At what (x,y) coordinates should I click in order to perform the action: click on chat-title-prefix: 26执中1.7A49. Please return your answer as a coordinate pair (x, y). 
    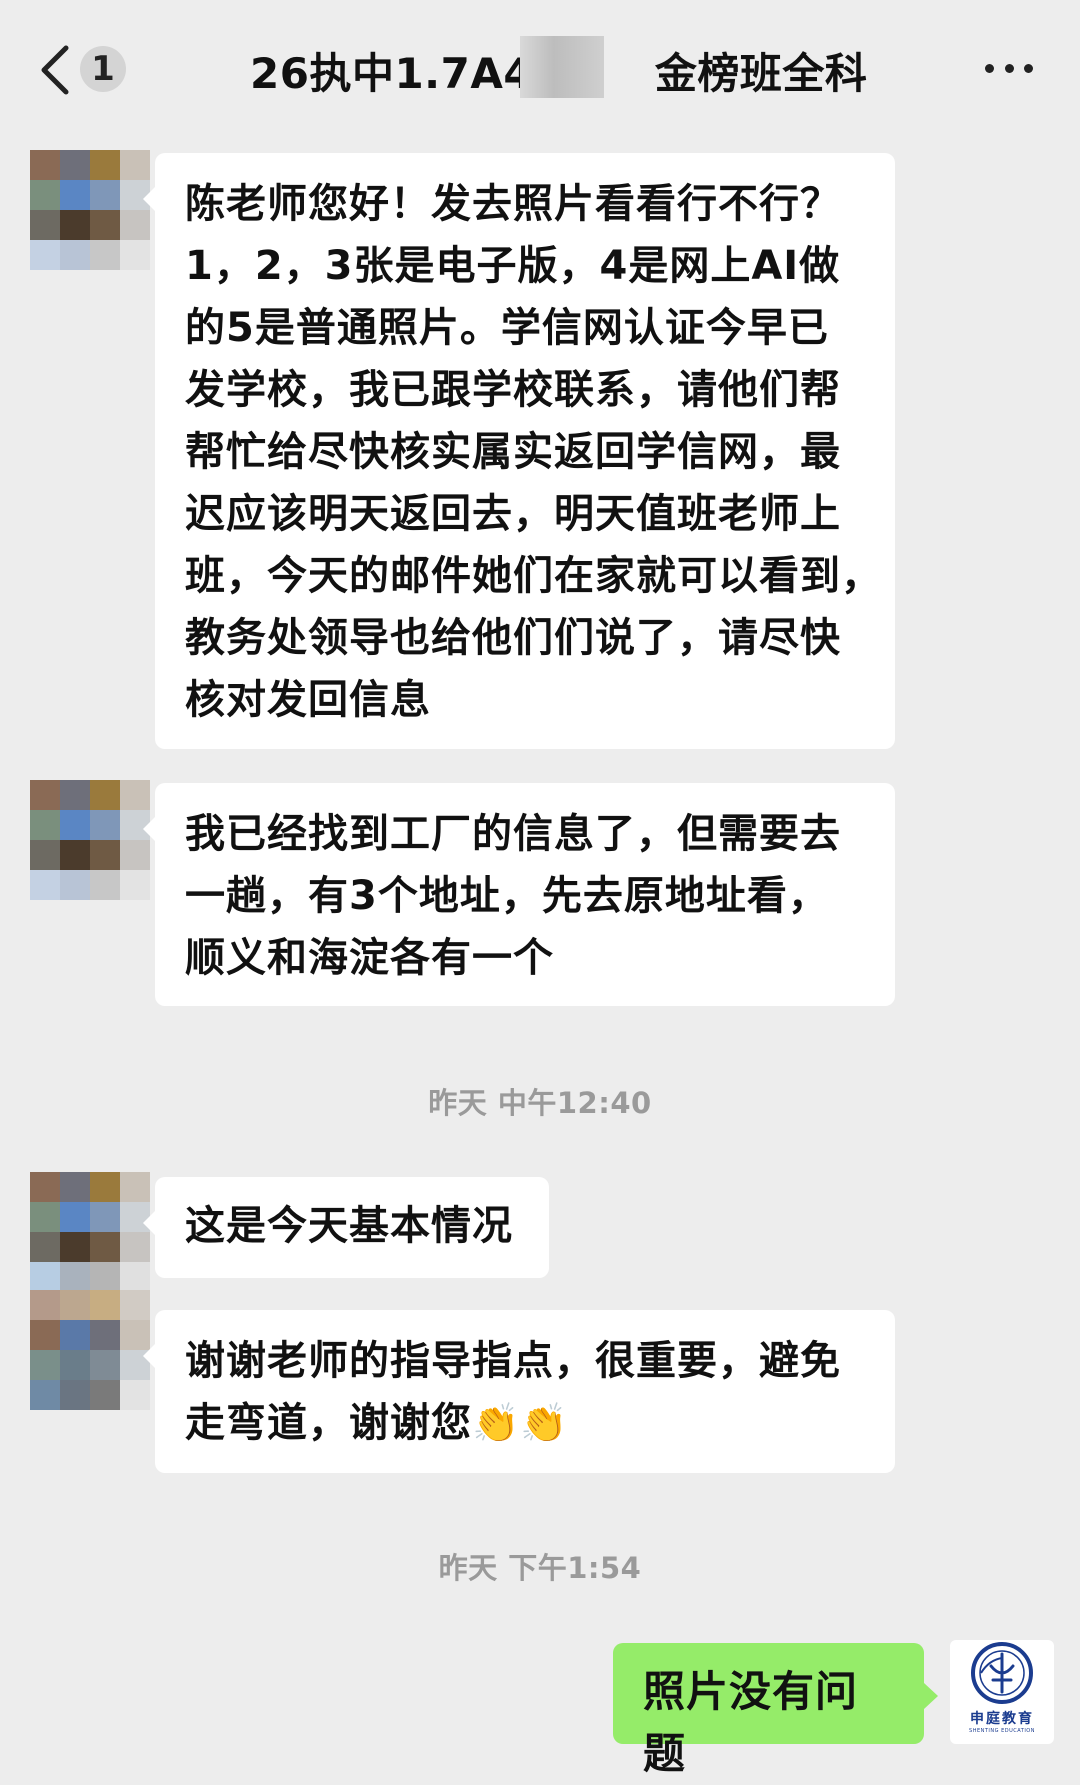
    Looking at the image, I should click on (406, 73).